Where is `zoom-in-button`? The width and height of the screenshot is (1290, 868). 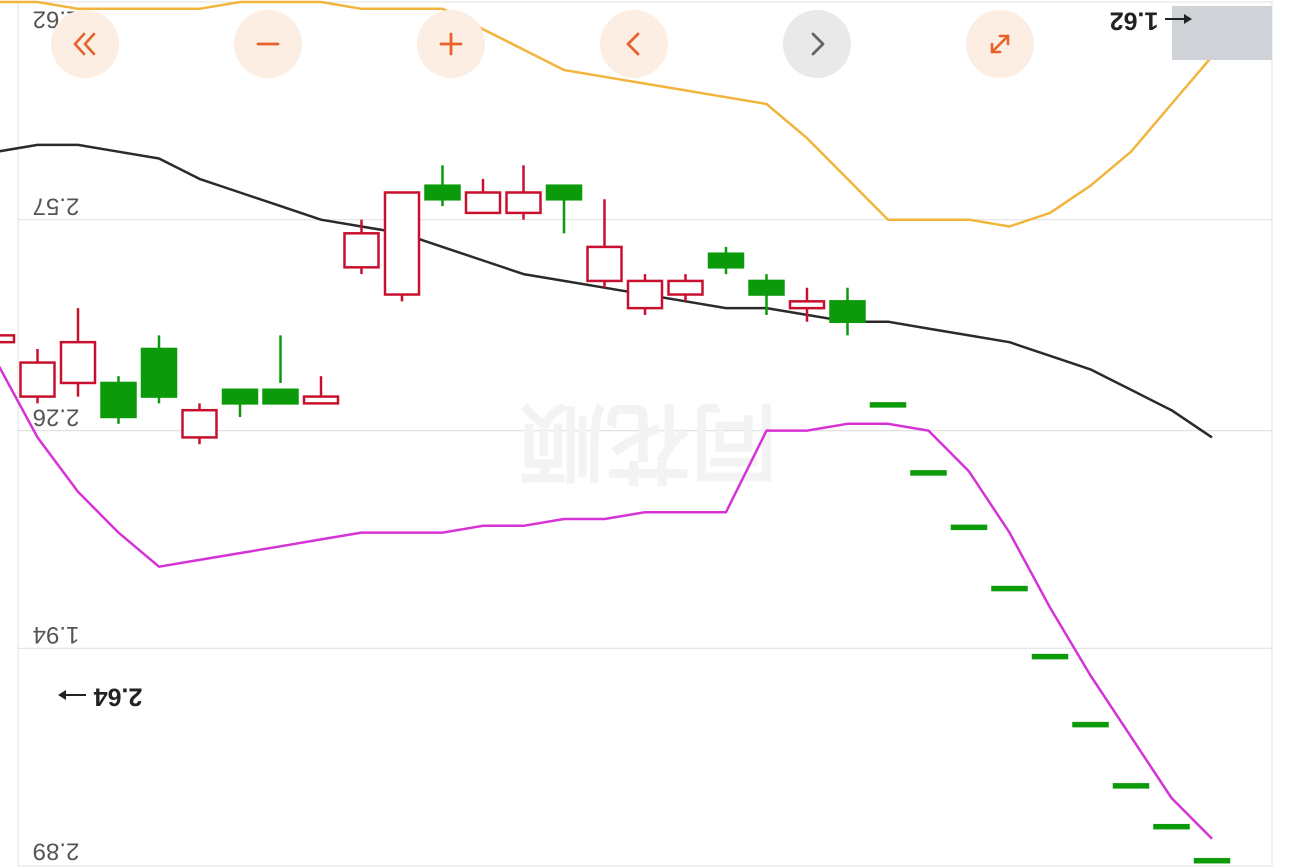 zoom-in-button is located at coordinates (451, 44).